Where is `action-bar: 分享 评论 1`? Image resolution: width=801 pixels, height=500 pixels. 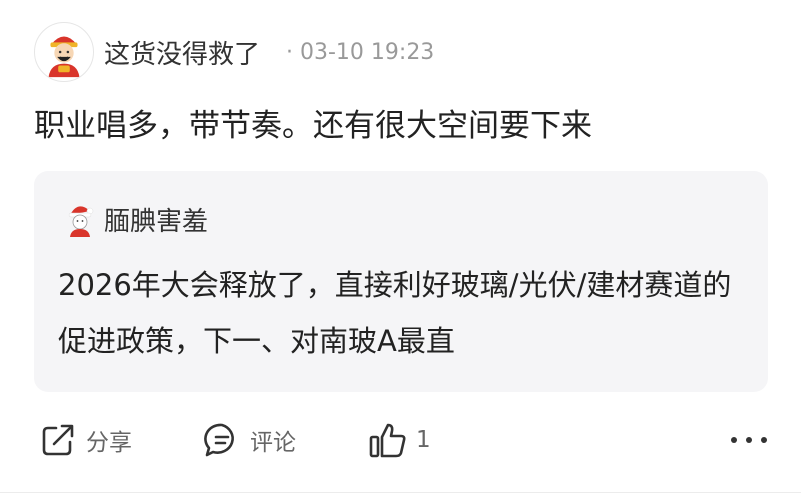 action-bar: 分享 评论 1 is located at coordinates (400, 440).